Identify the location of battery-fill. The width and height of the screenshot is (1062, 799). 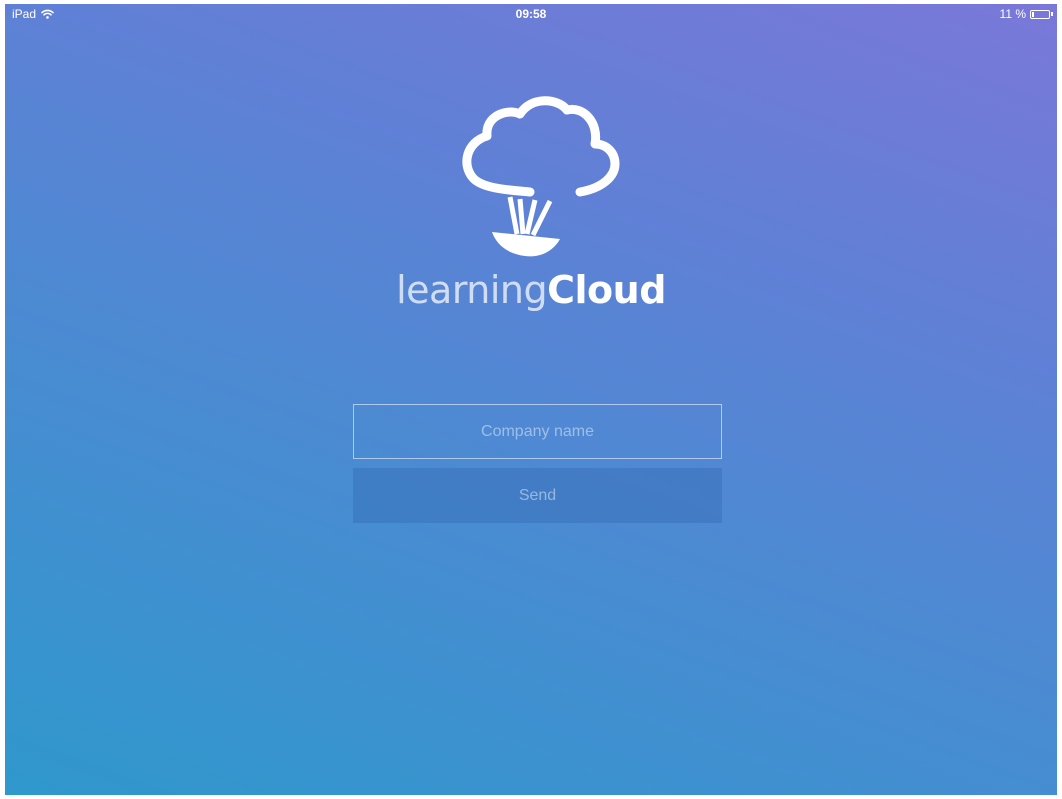
(1033, 14).